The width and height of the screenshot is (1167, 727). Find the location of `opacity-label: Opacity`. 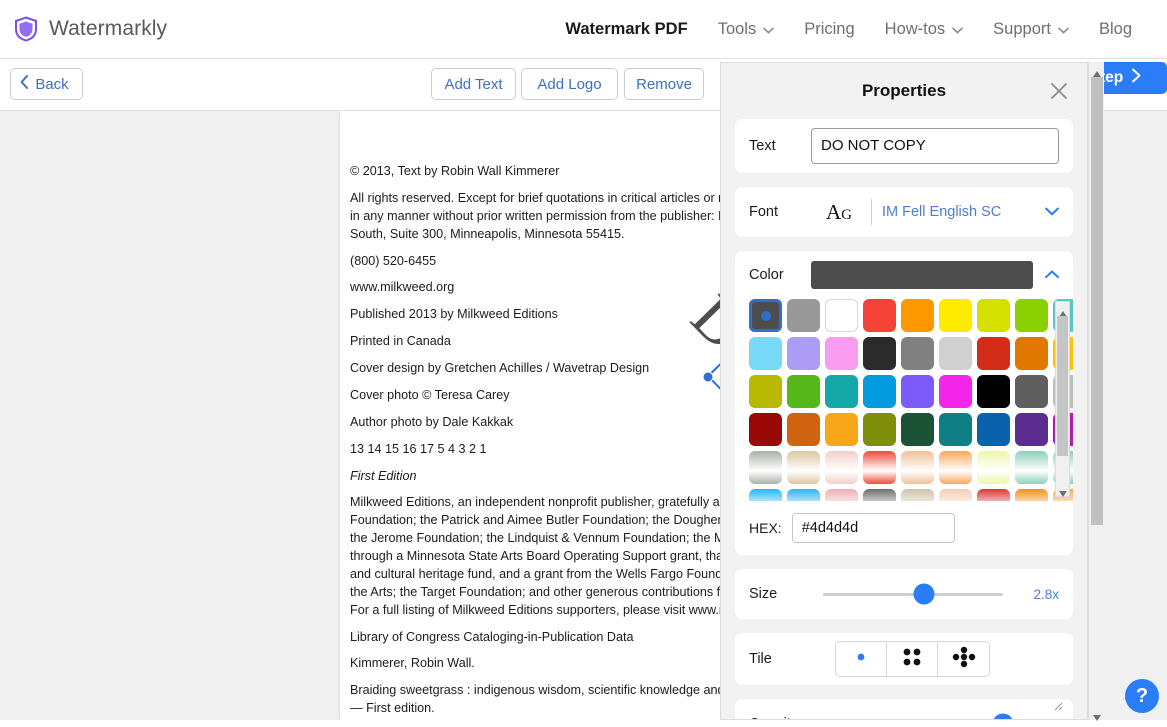

opacity-label: Opacity is located at coordinates (780, 717).